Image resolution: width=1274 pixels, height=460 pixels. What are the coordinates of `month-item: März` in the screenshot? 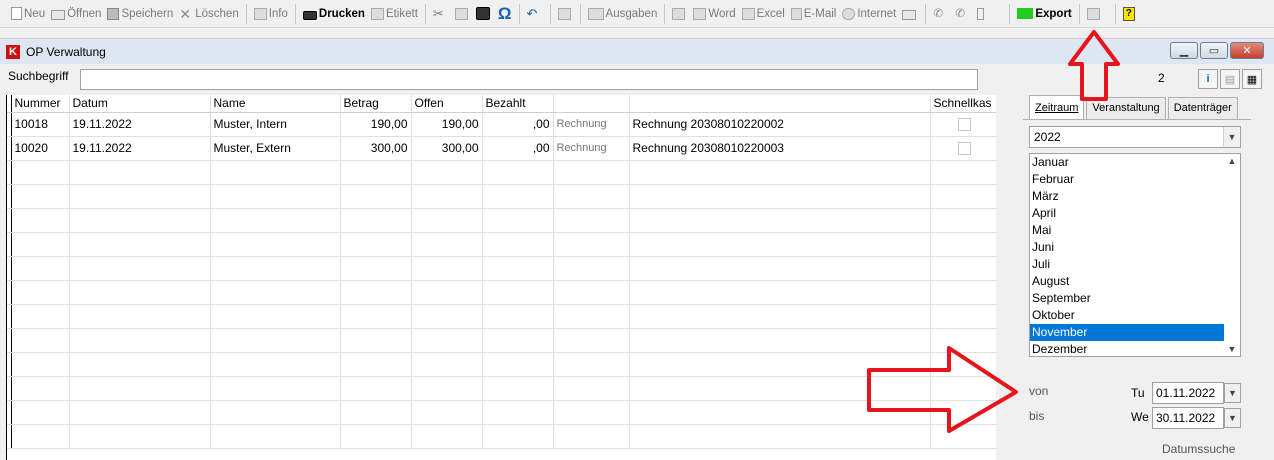 It's located at (1127, 196).